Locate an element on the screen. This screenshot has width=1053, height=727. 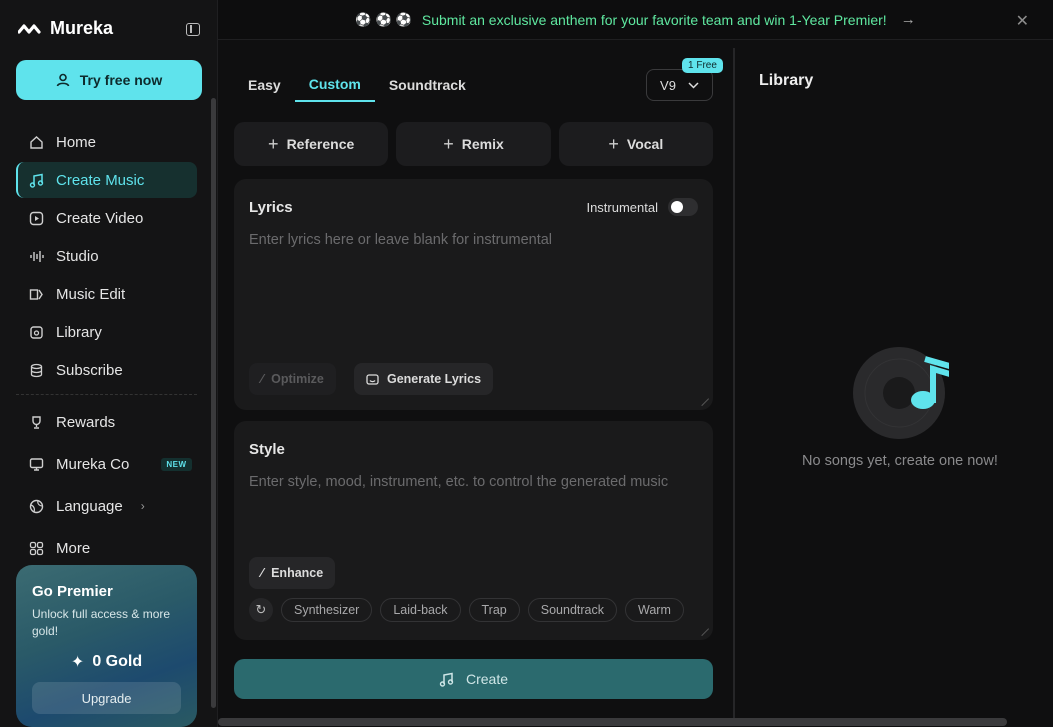
premier-subtitle: Unlock full access & more gold! is located at coordinates (101, 622).